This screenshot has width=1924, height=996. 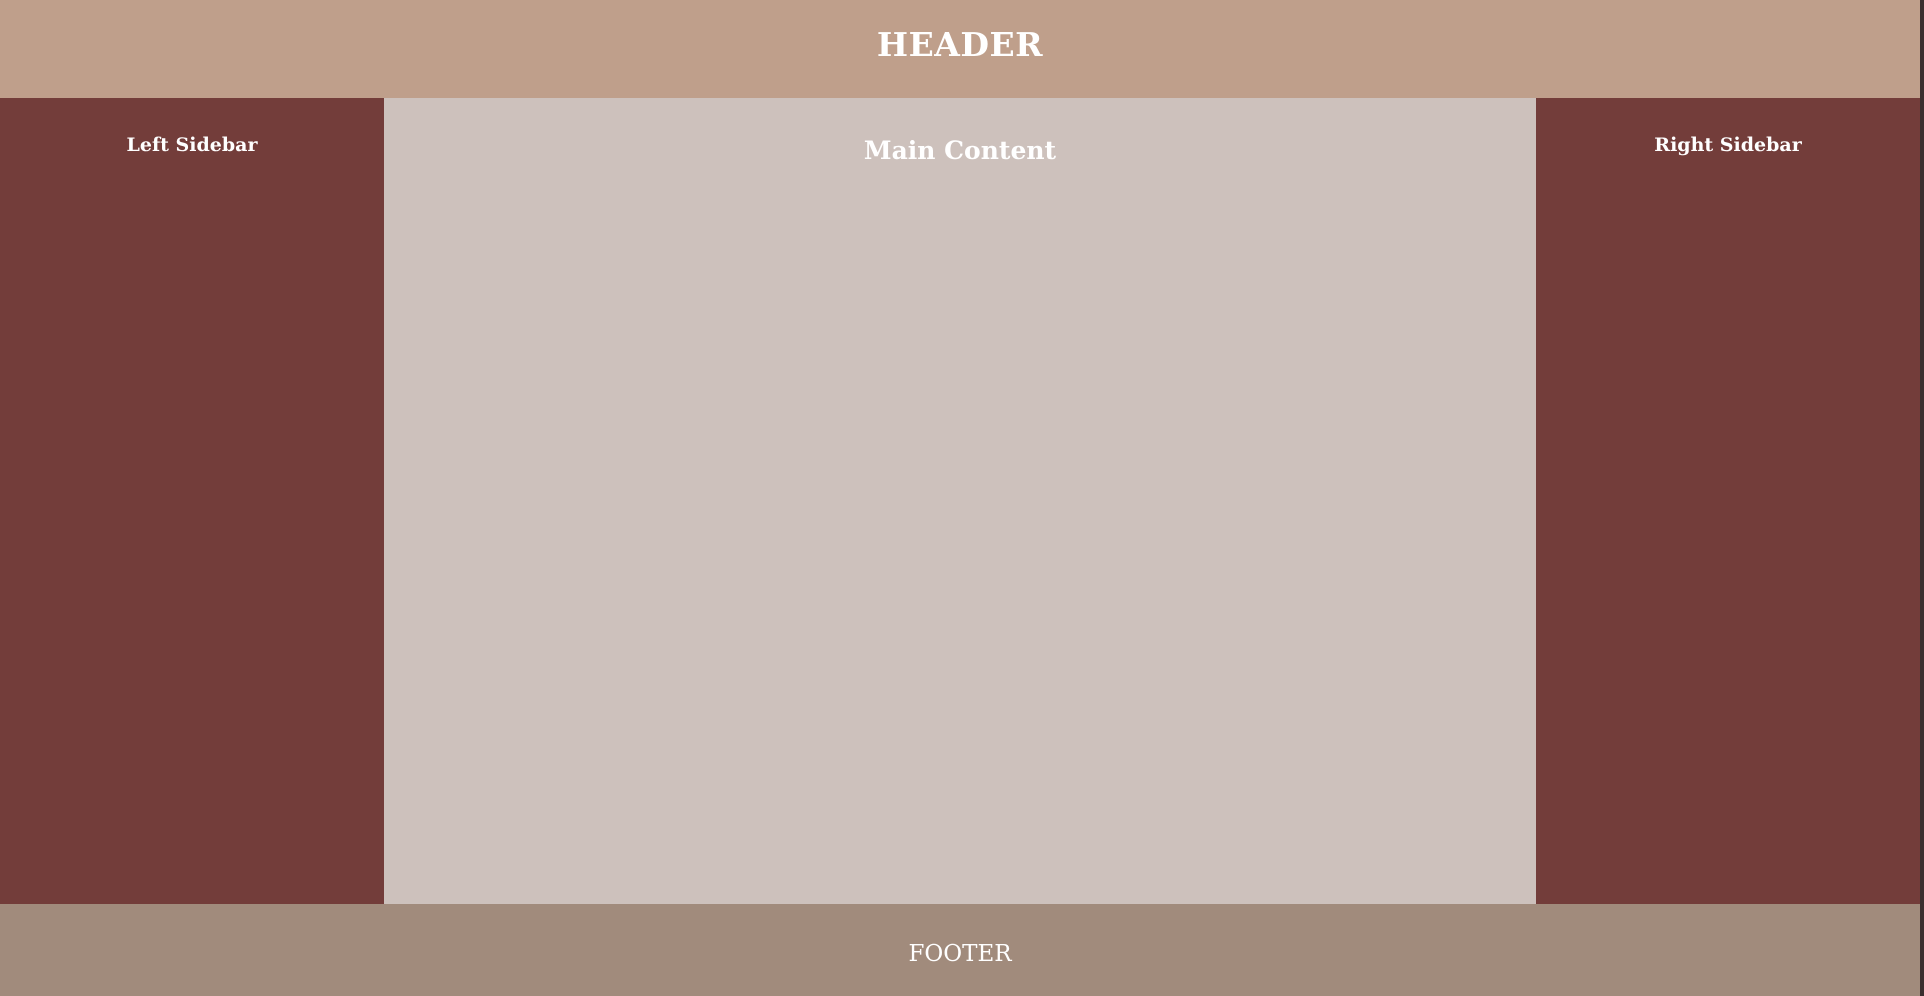 What do you see at coordinates (960, 44) in the screenshot?
I see `header-title: HEADER` at bounding box center [960, 44].